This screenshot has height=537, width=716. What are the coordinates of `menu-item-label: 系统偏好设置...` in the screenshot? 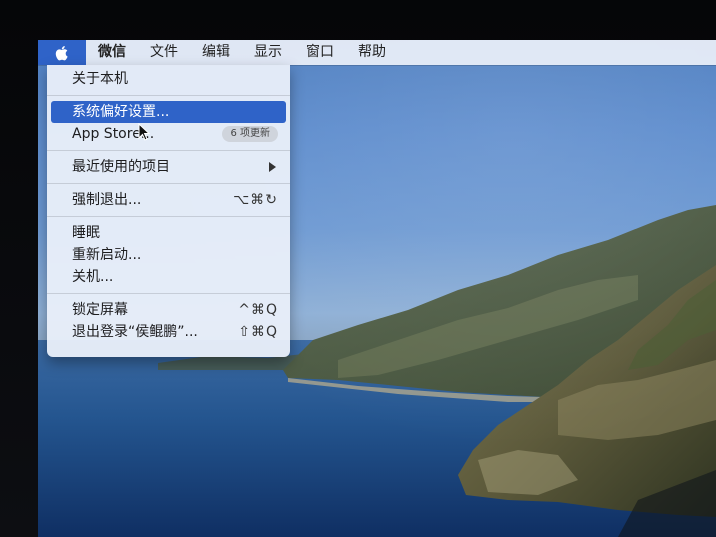 It's located at (121, 112).